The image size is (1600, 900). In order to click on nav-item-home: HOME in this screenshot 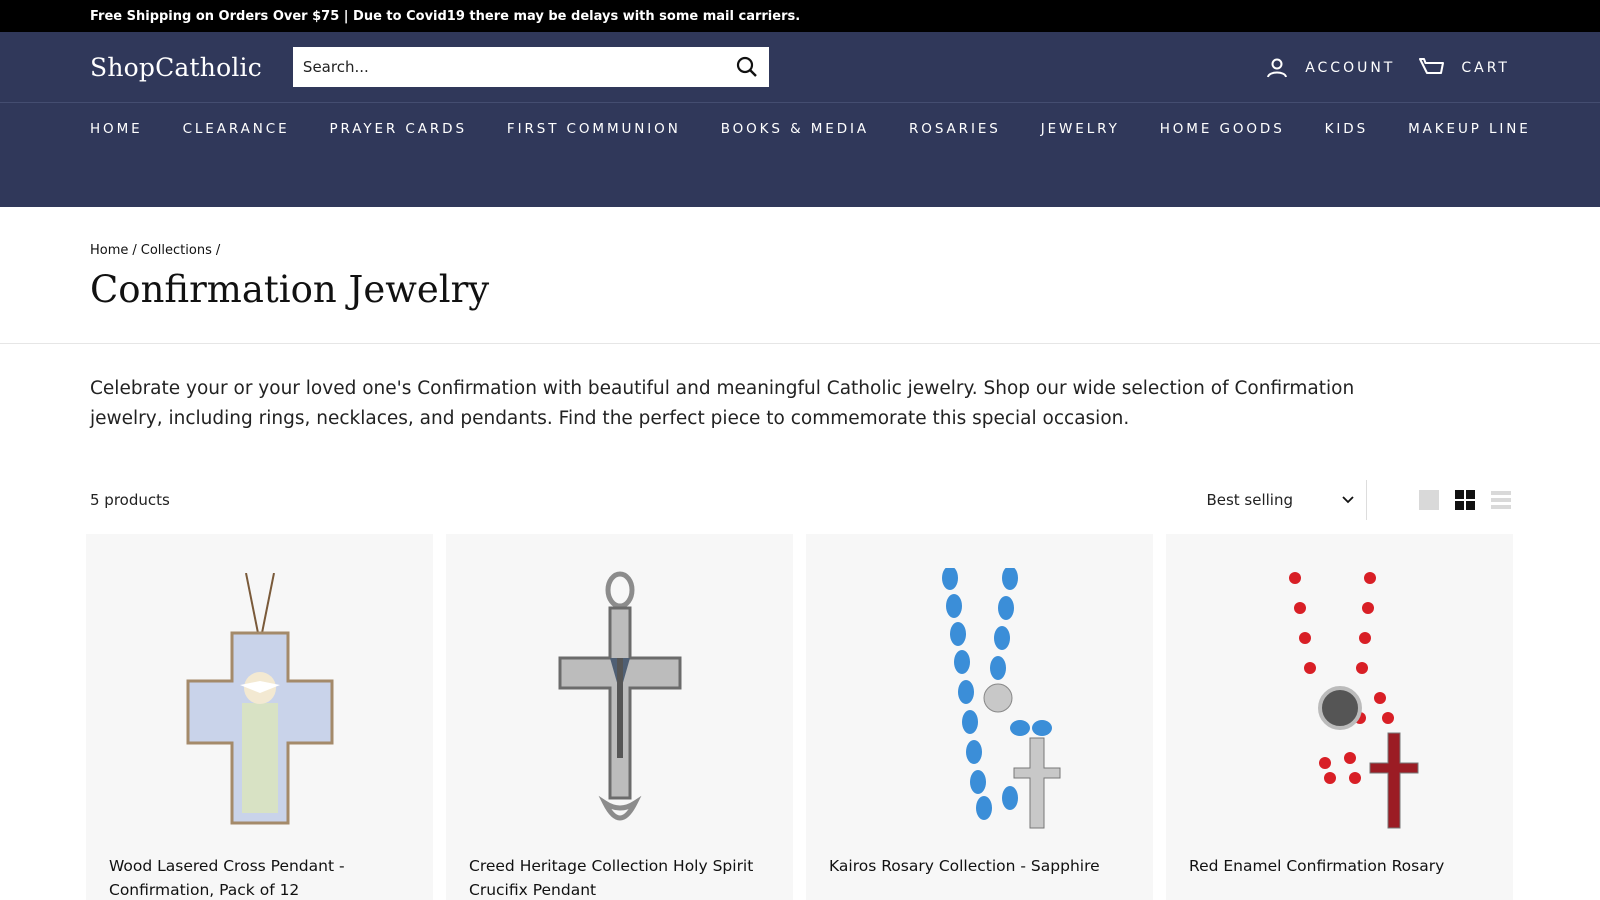, I will do `click(116, 129)`.